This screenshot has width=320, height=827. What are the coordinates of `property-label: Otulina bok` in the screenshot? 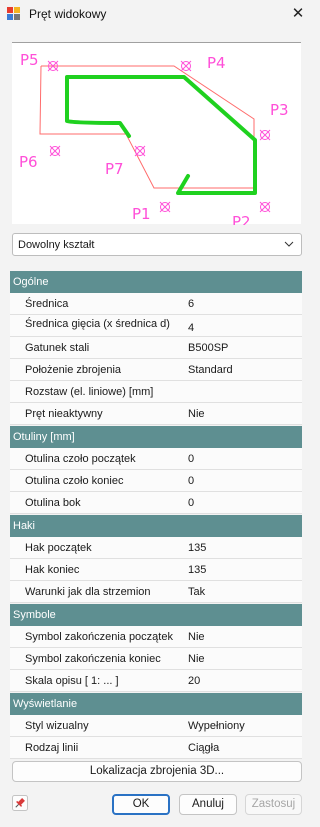 It's located at (53, 503).